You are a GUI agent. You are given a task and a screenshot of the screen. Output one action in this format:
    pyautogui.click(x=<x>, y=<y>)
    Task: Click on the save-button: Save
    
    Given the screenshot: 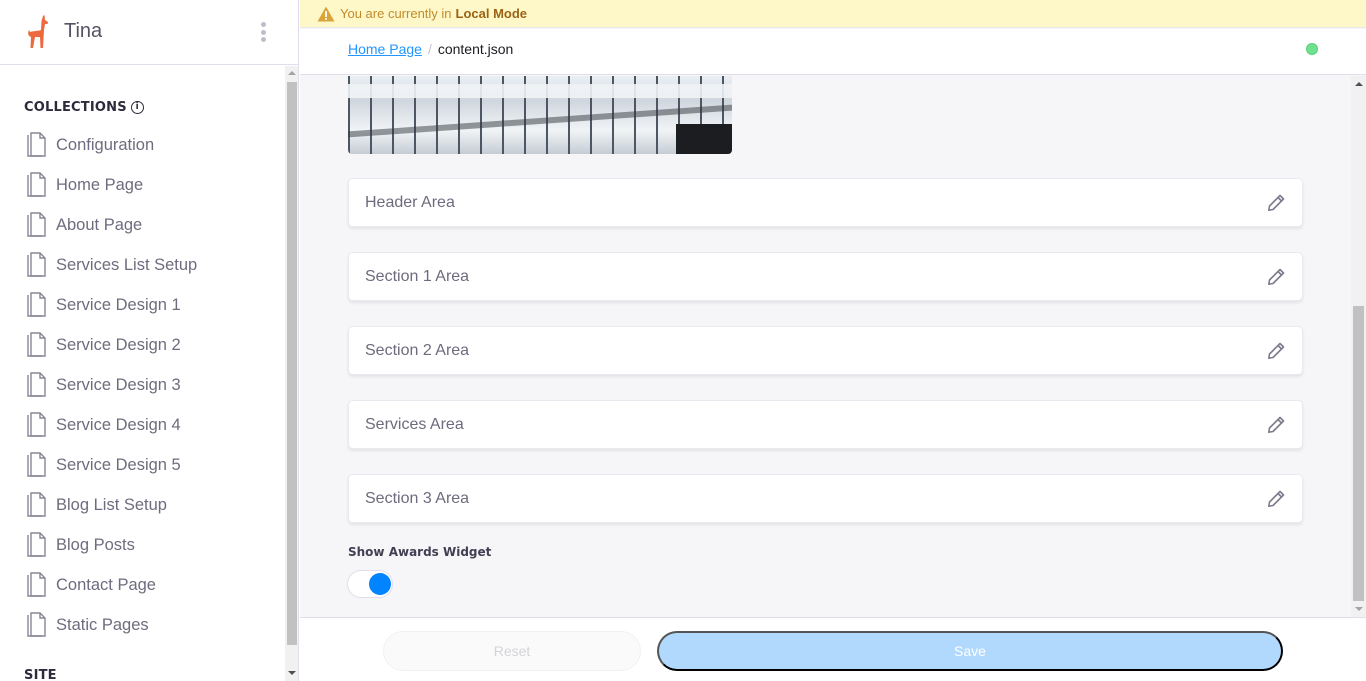 What is the action you would take?
    pyautogui.click(x=970, y=651)
    